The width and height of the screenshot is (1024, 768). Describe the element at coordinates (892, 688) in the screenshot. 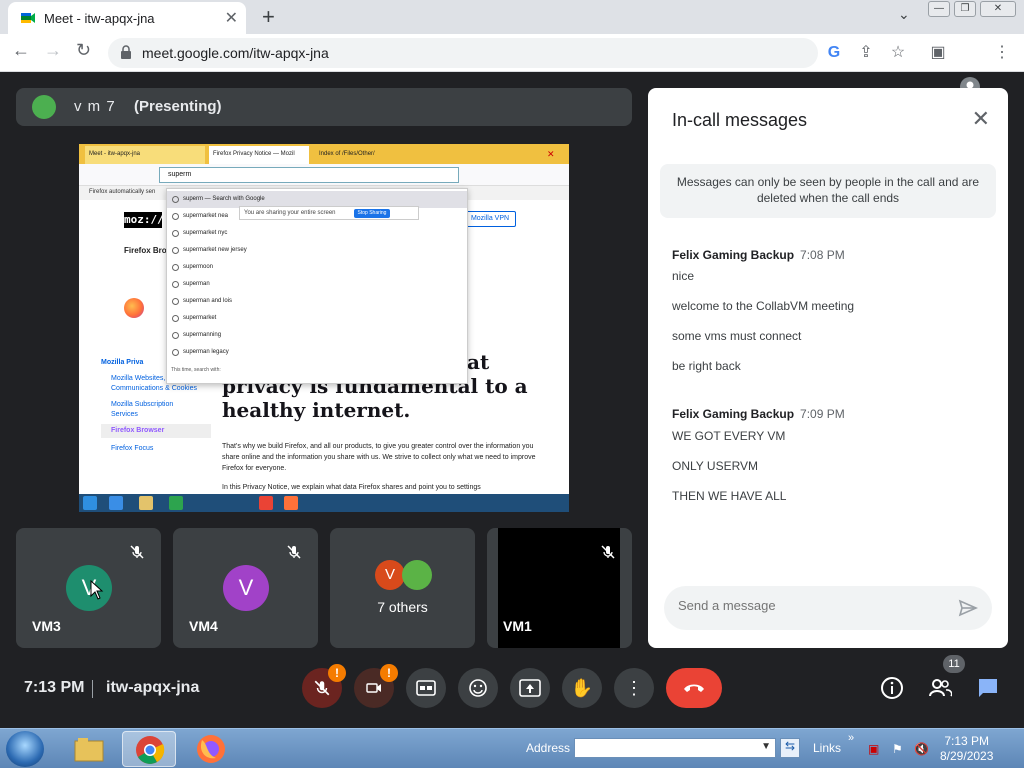

I see `meeting-info-icon` at that location.